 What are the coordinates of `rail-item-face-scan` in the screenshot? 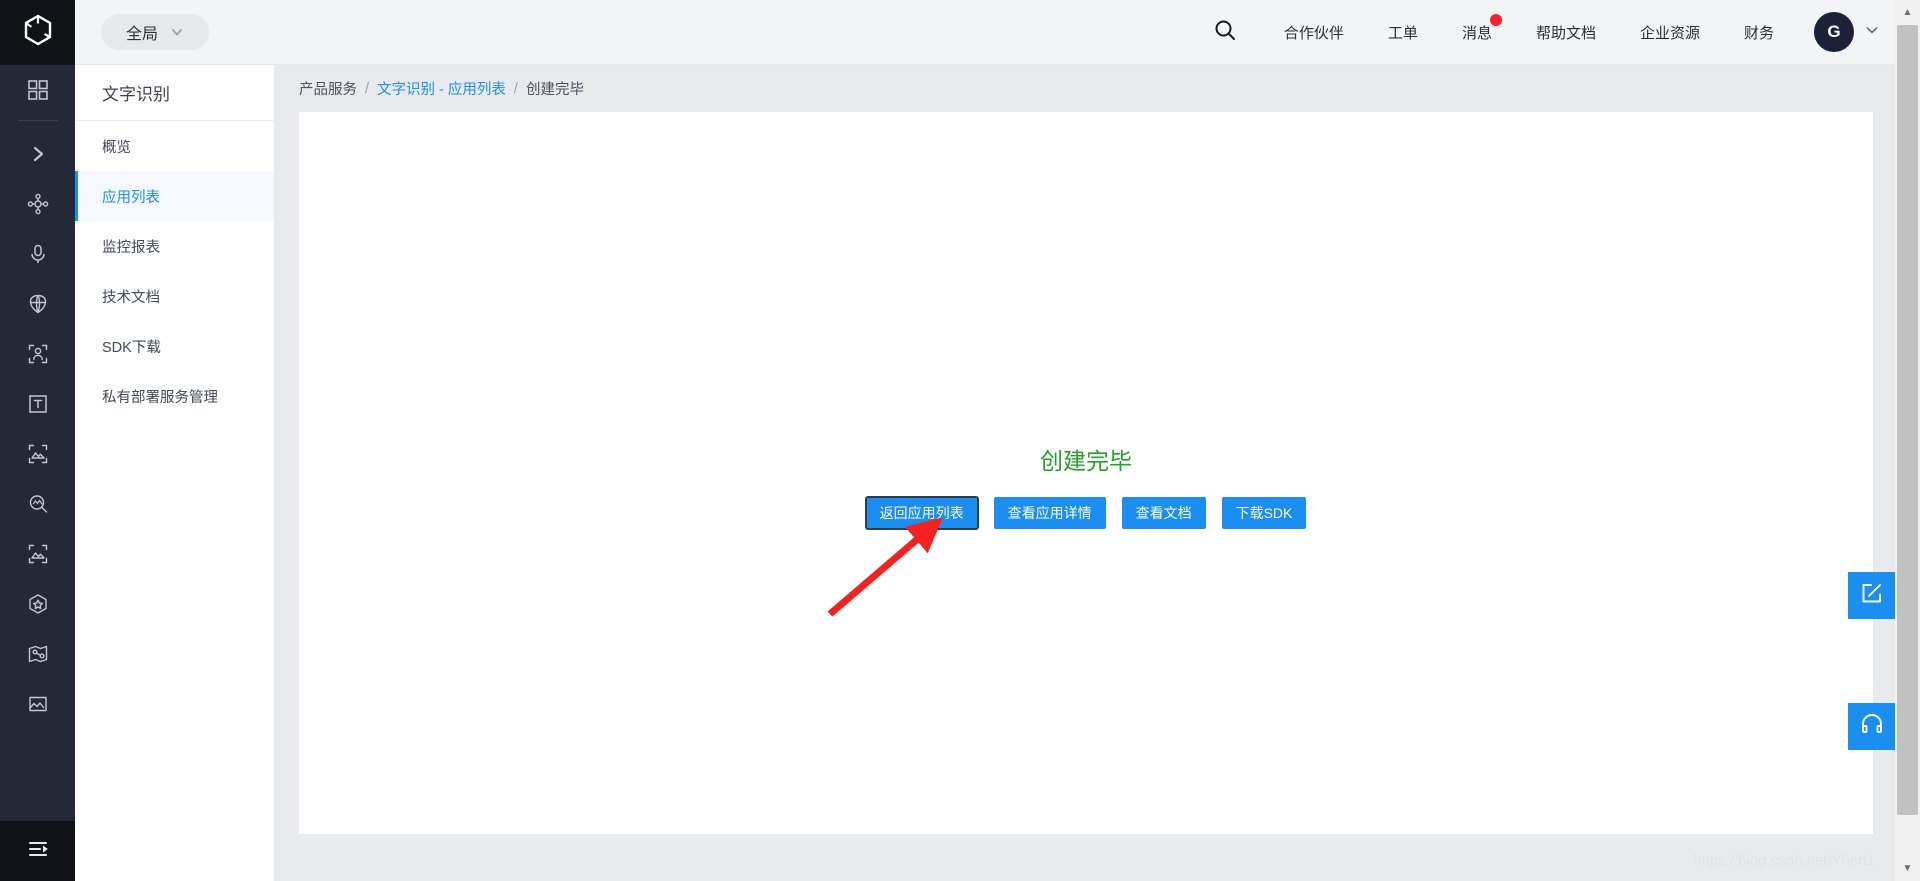 It's located at (37, 354).